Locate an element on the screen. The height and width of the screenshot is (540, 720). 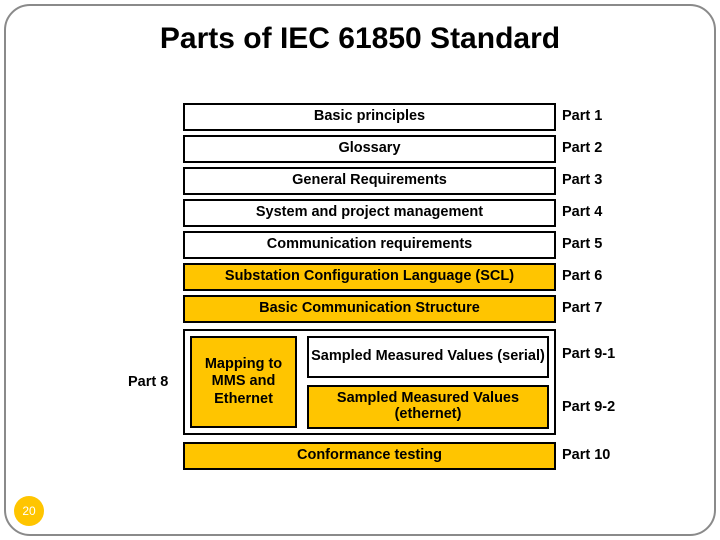
part-number-4: Part 4 is located at coordinates (582, 212).